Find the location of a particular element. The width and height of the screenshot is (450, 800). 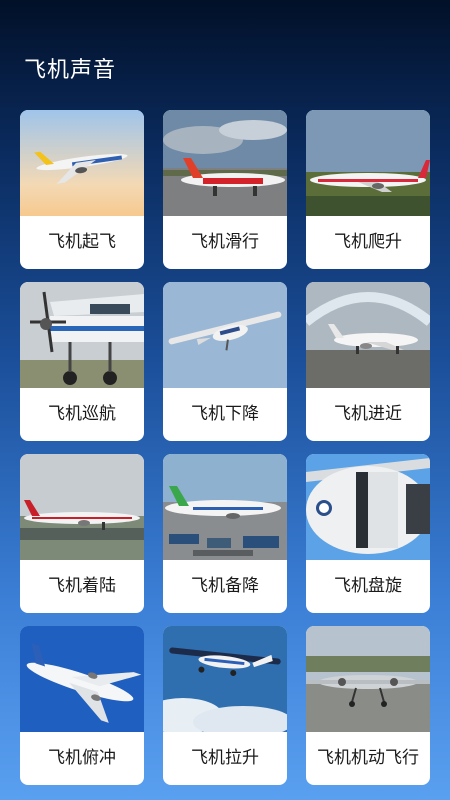

maneuver-image is located at coordinates (368, 679).